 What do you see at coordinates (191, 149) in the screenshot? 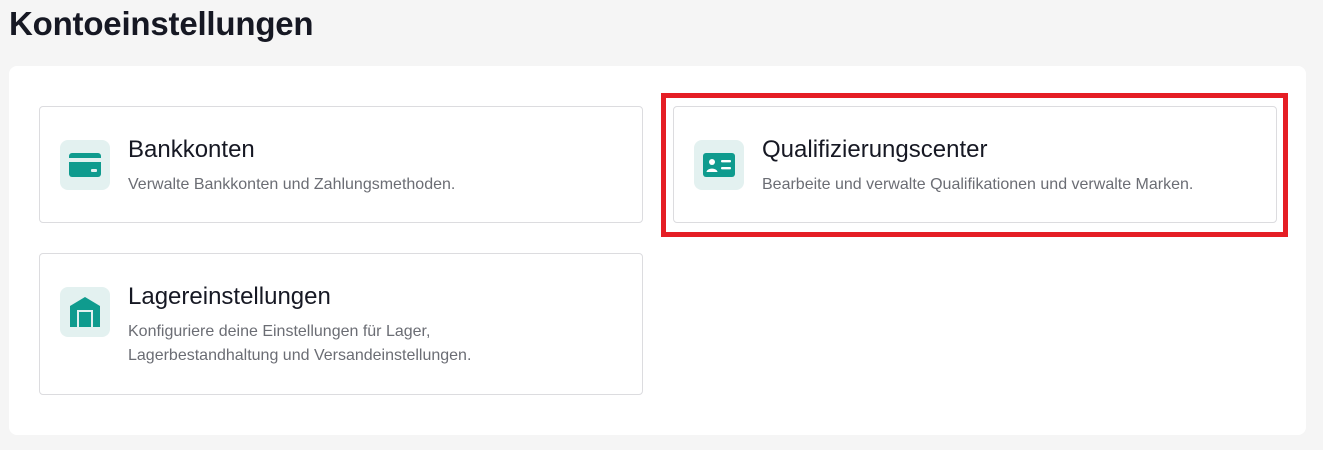
I see `bank-accounts-title: Bankkonten` at bounding box center [191, 149].